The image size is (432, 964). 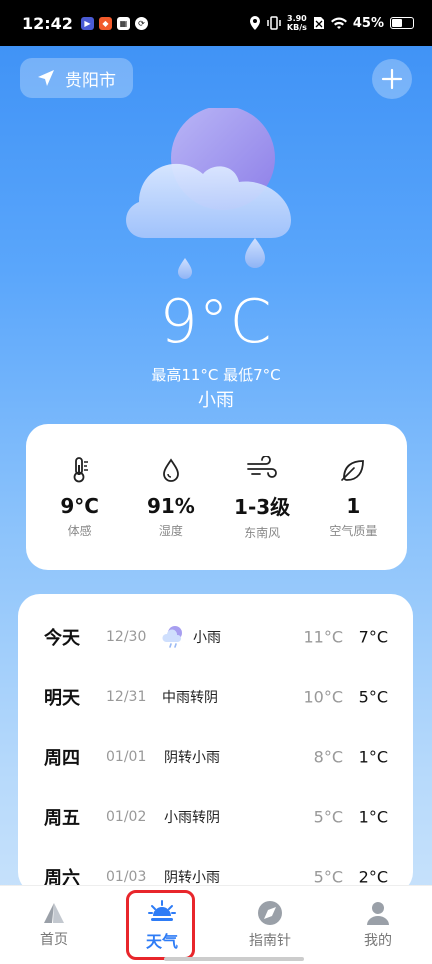 I want to click on nav-profile: 我的, so click(x=378, y=925).